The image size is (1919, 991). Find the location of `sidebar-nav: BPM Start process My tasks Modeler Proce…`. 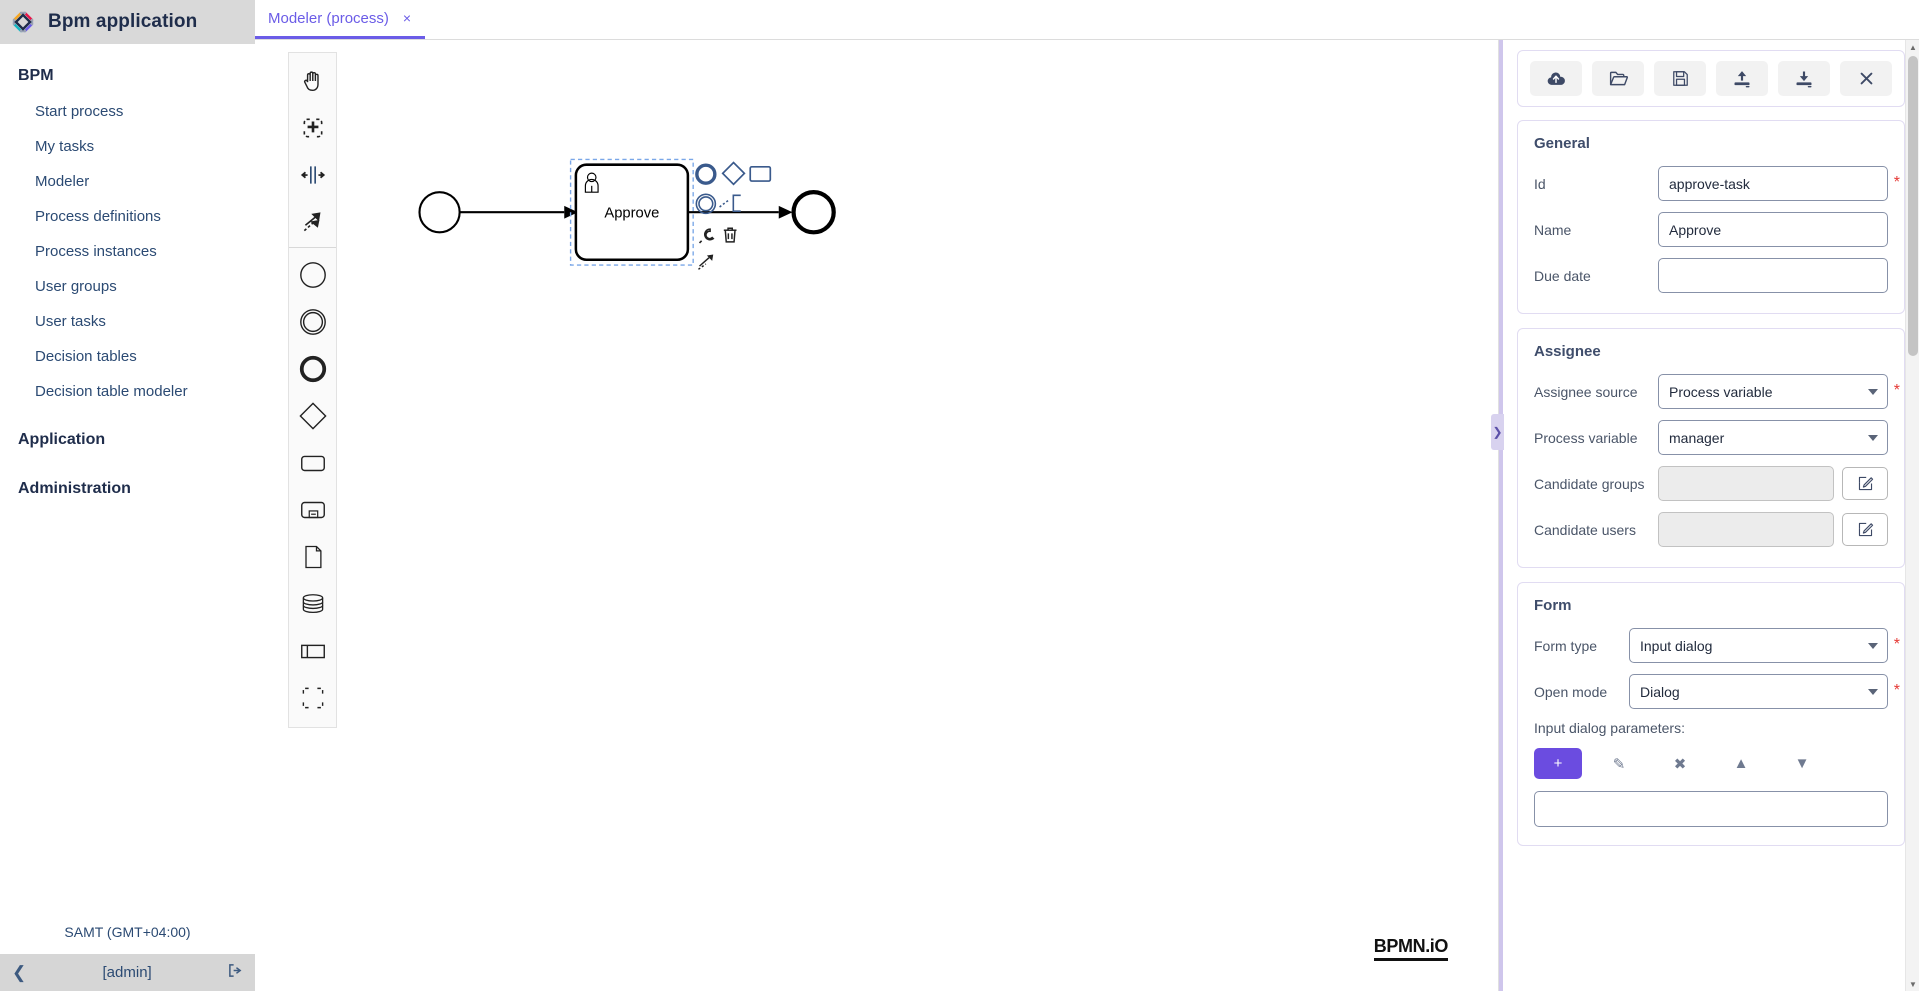

sidebar-nav: BPM Start process My tasks Modeler Proce… is located at coordinates (127, 484).